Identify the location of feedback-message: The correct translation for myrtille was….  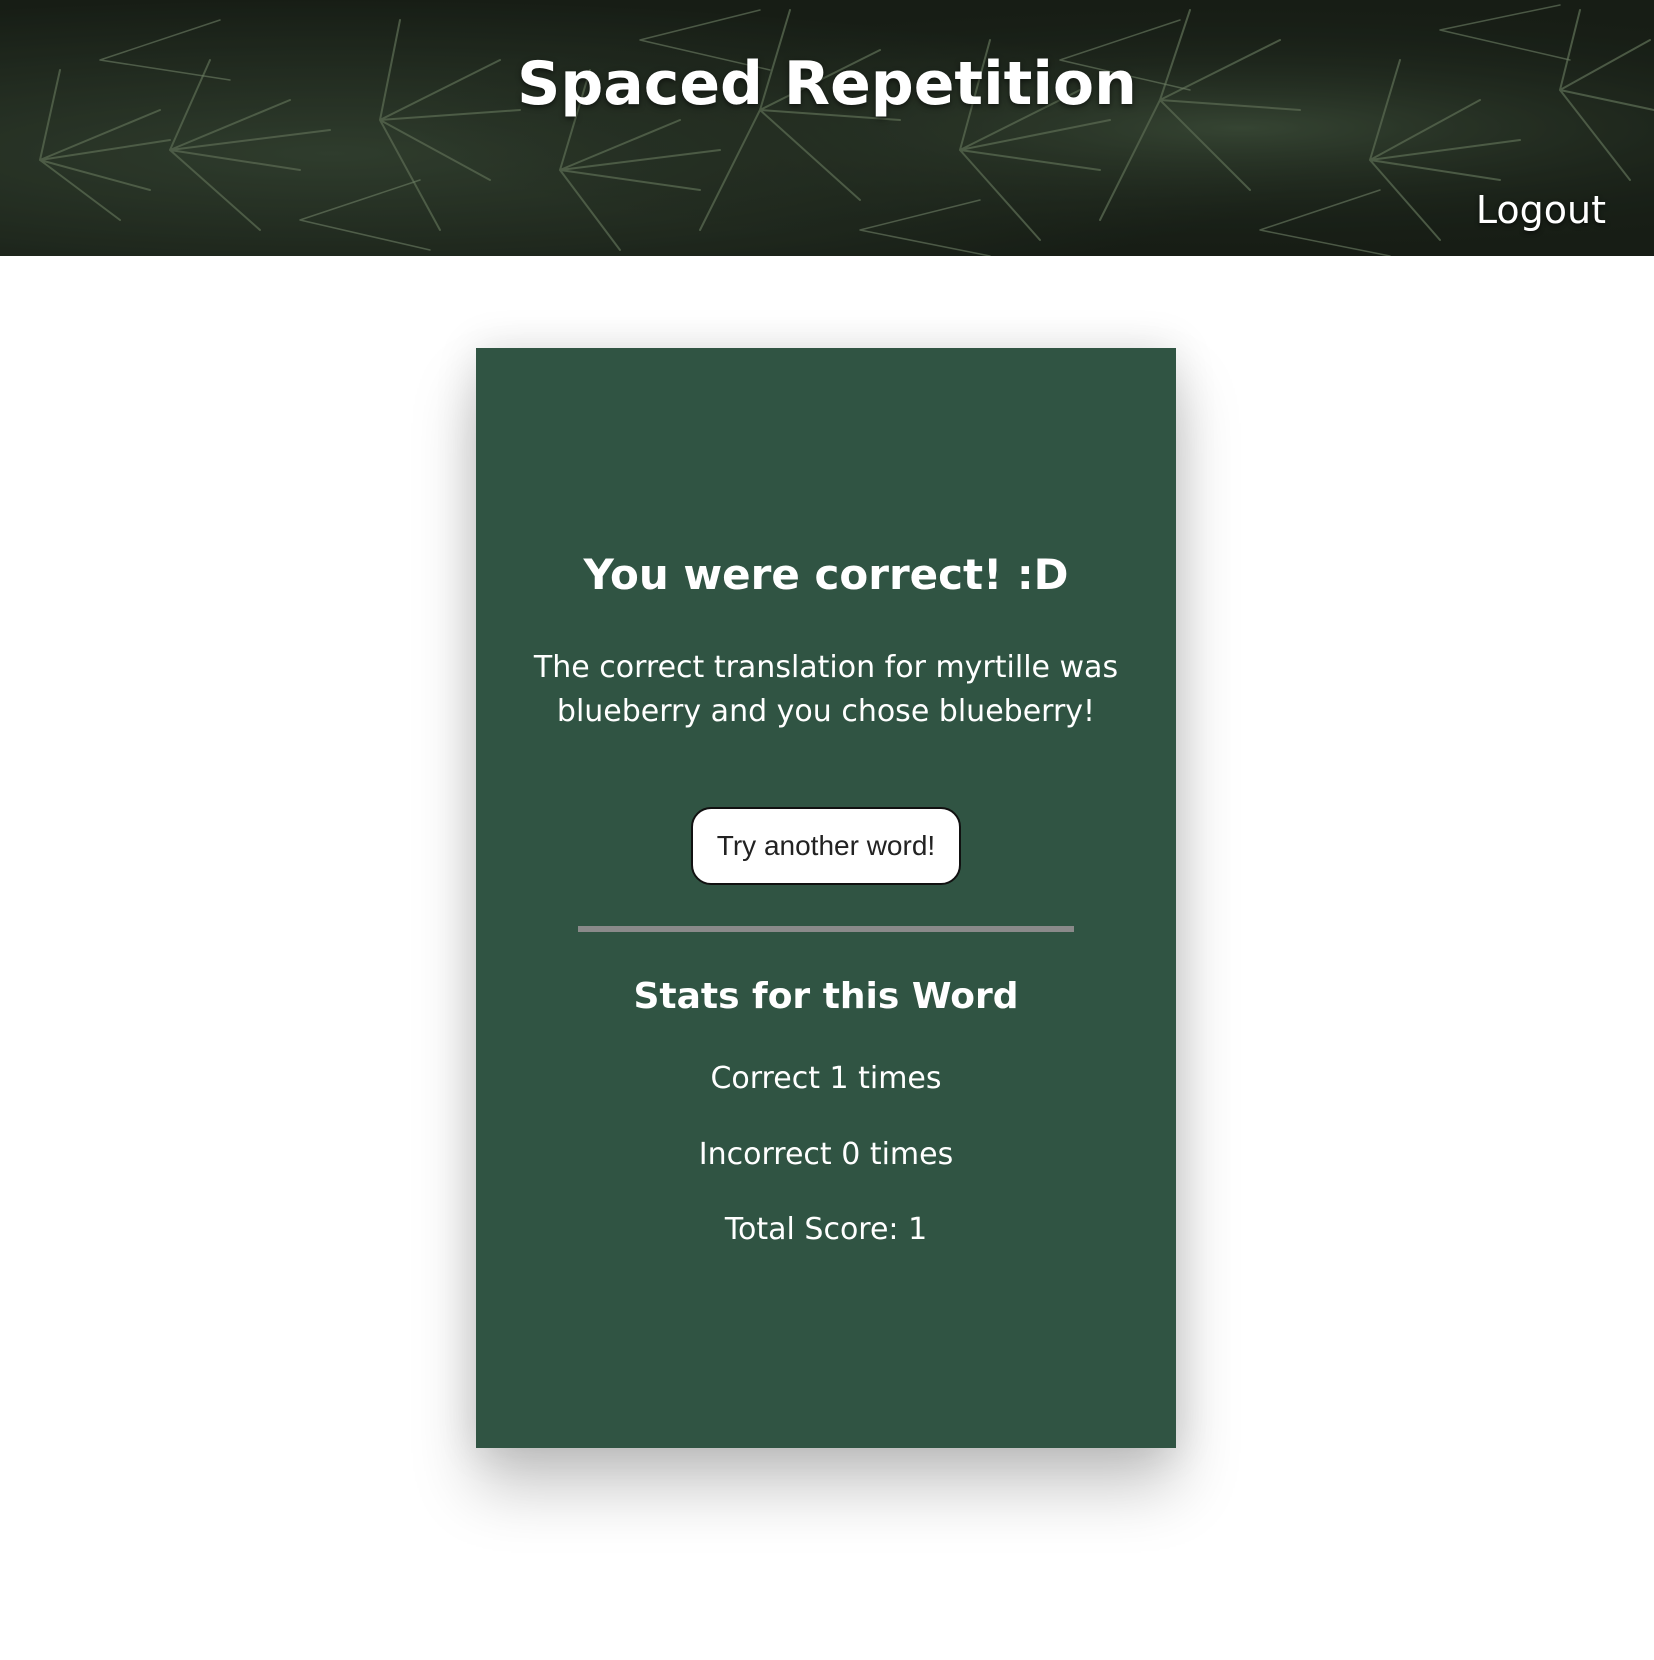
(826, 689).